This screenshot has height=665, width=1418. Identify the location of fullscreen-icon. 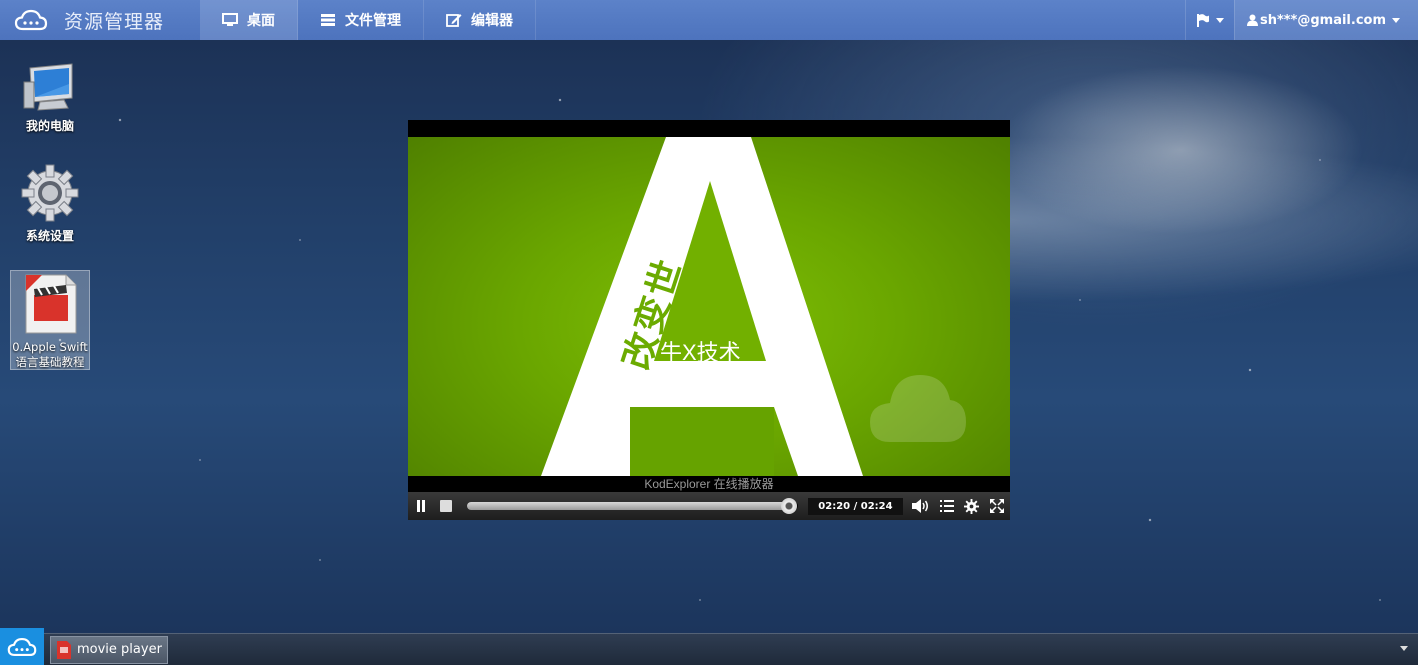
(997, 506).